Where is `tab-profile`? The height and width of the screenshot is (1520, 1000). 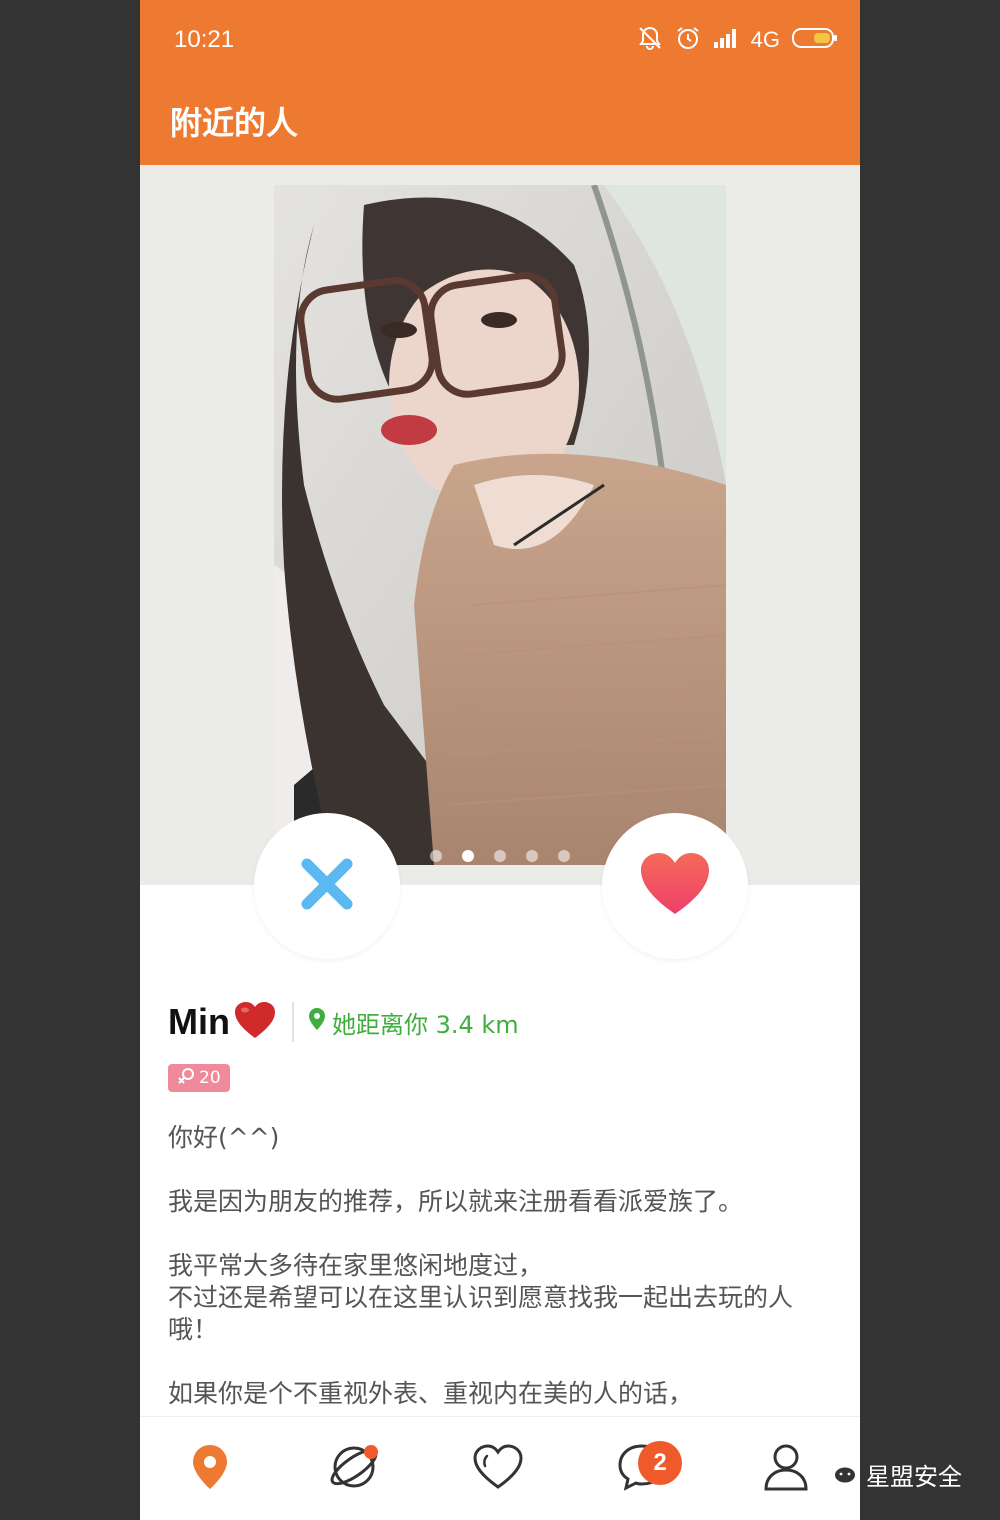 tab-profile is located at coordinates (786, 1469).